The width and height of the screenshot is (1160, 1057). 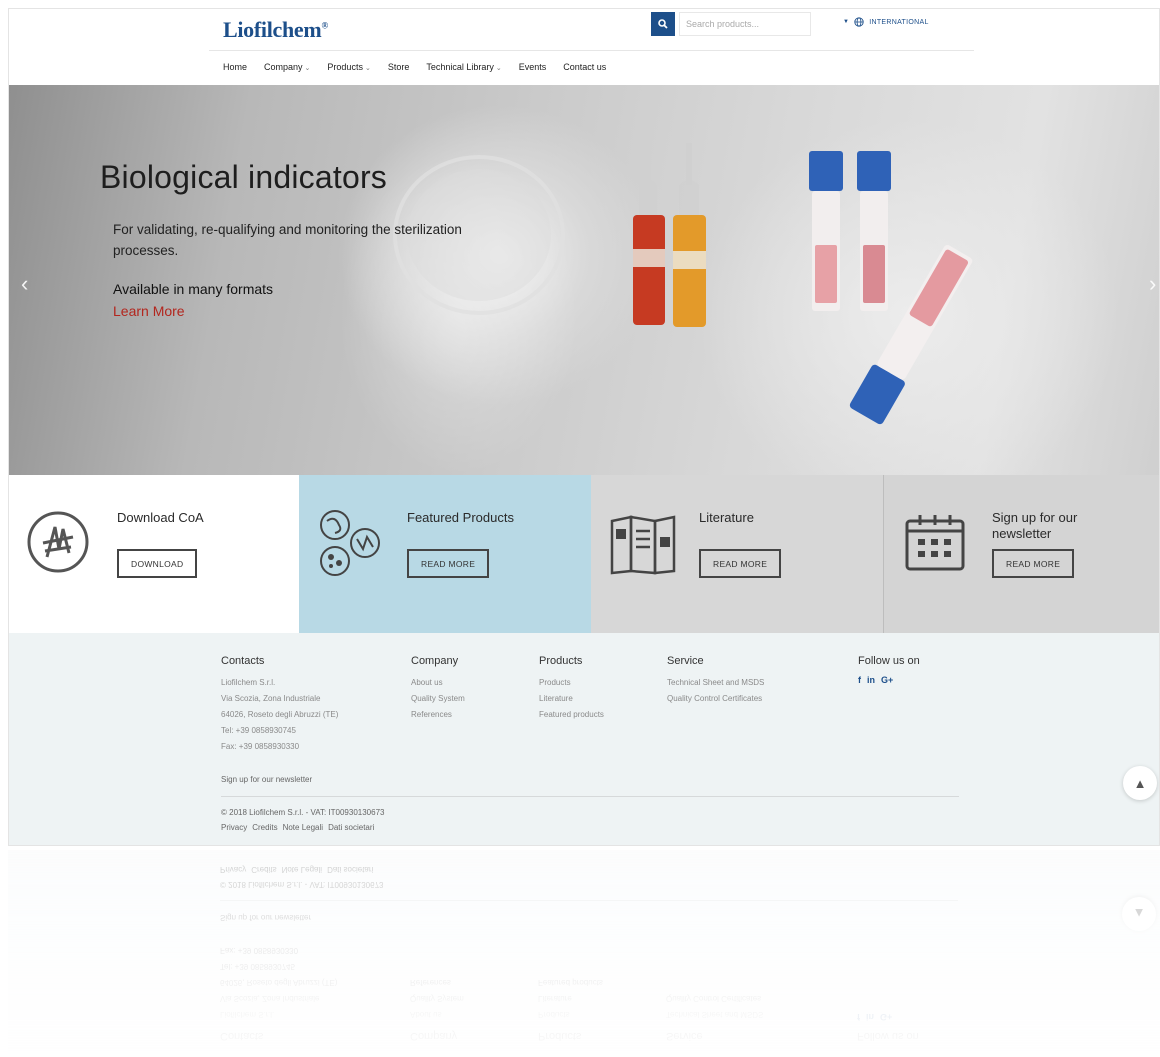 What do you see at coordinates (58, 542) in the screenshot?
I see `coa-seal-icon` at bounding box center [58, 542].